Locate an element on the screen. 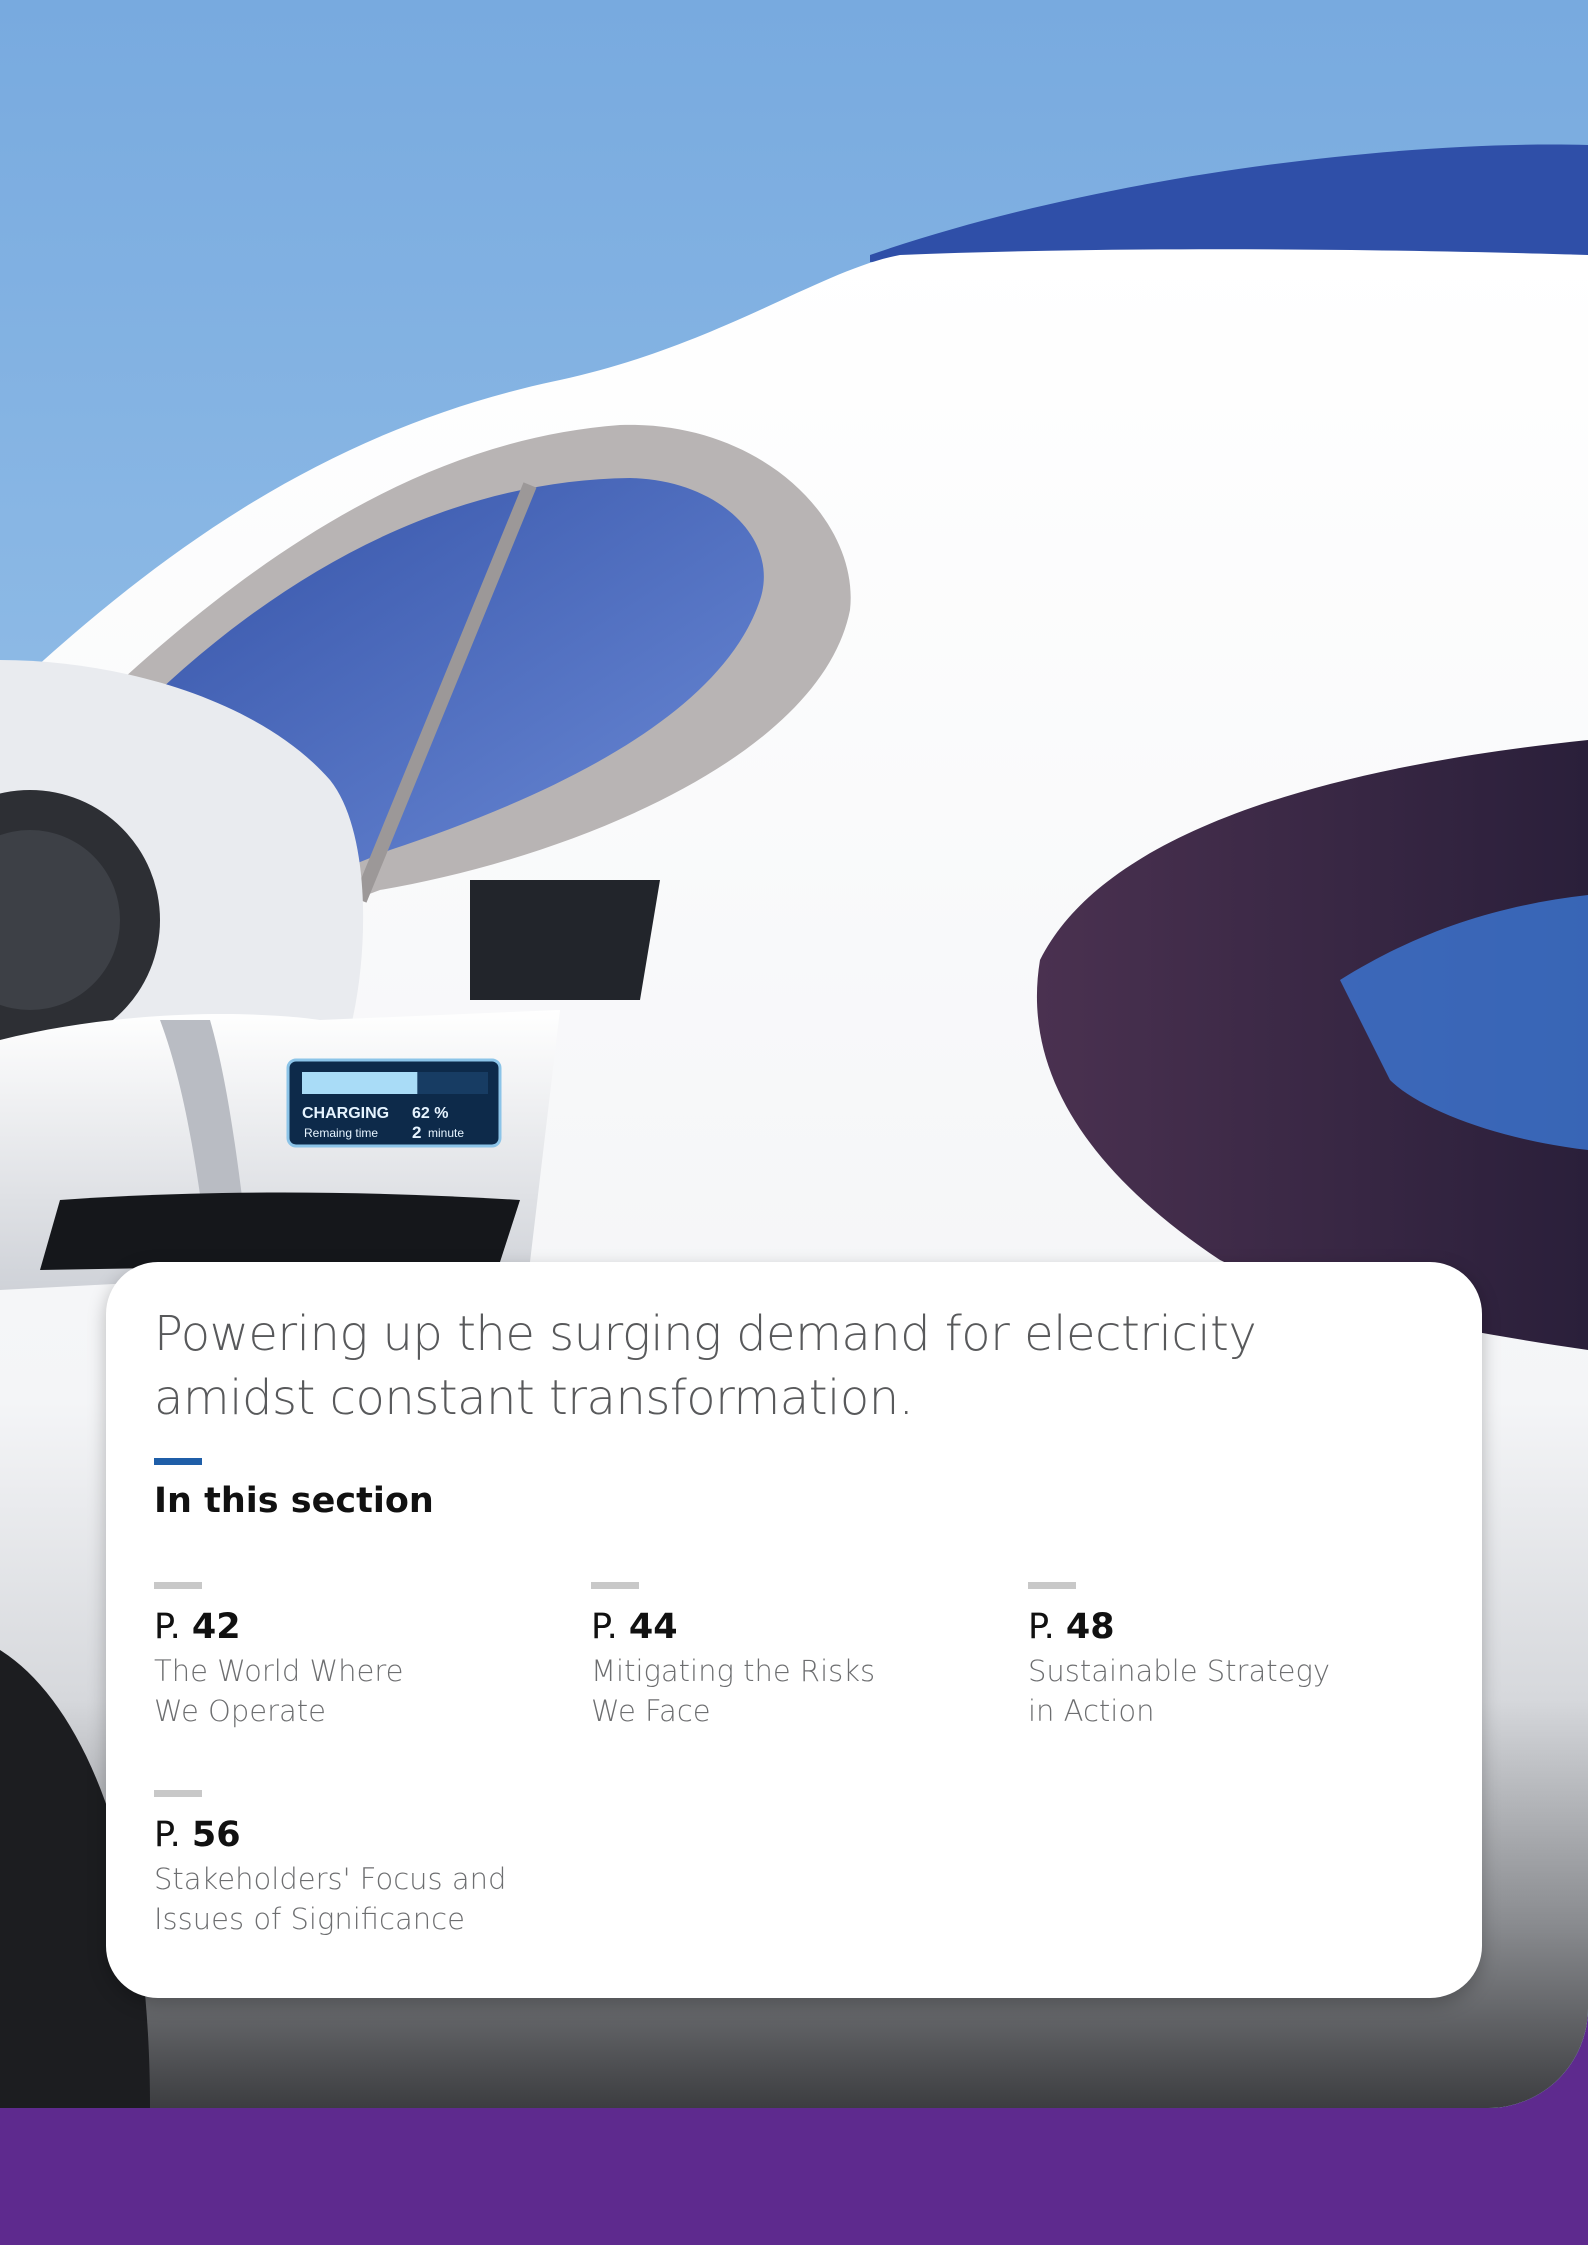 The height and width of the screenshot is (2245, 1588). page-number: P. 48 is located at coordinates (1238, 1627).